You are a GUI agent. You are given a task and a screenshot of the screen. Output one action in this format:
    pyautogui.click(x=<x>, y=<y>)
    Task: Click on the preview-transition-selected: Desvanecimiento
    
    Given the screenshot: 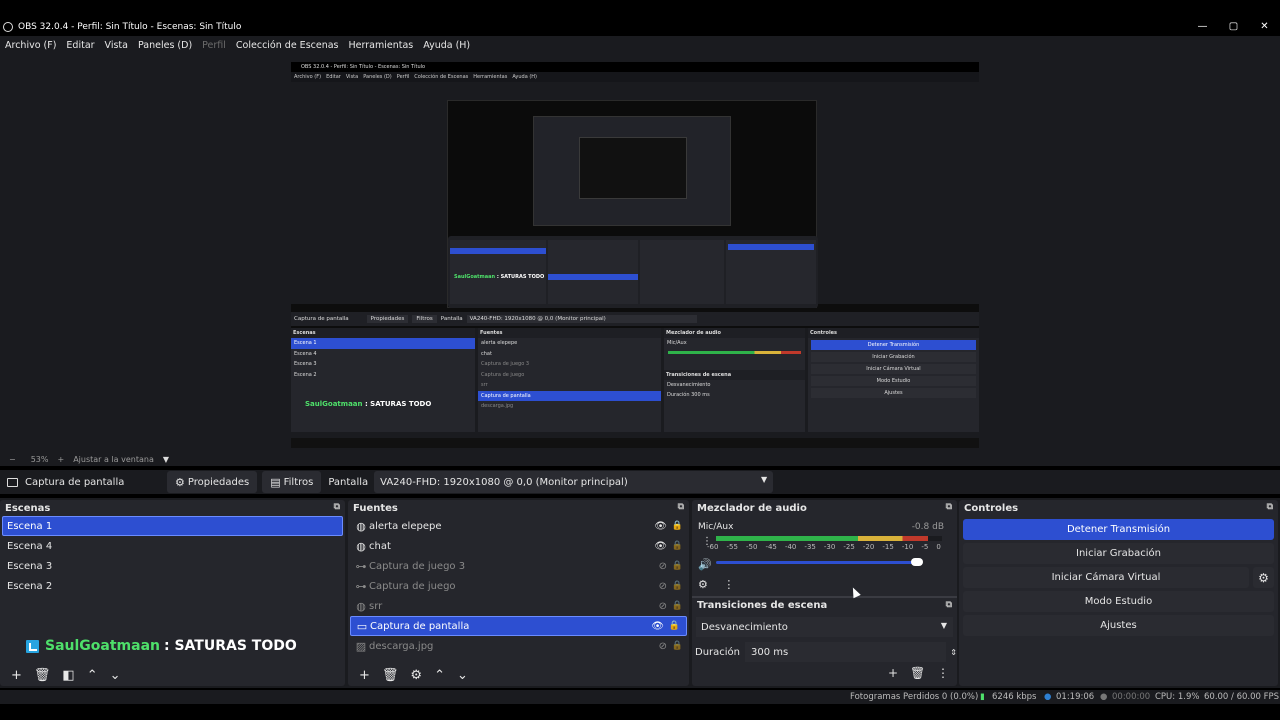 What is the action you would take?
    pyautogui.click(x=689, y=384)
    